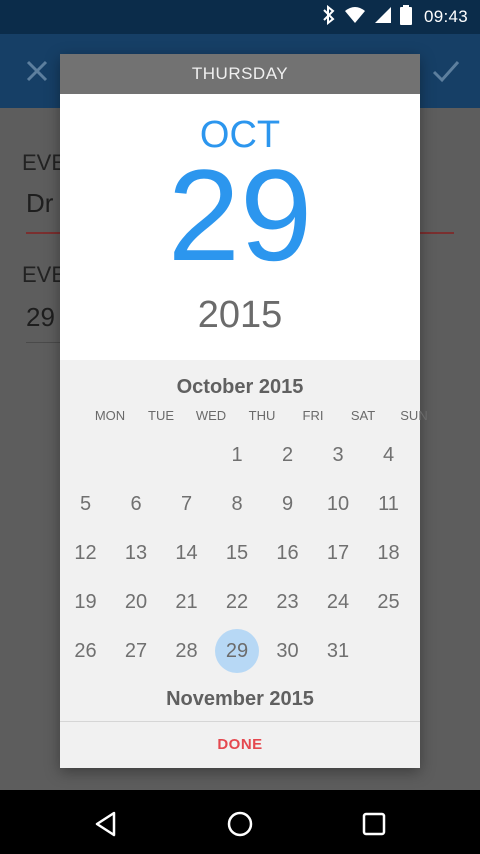 Image resolution: width=480 pixels, height=854 pixels. What do you see at coordinates (288, 651) in the screenshot?
I see `calendar-day: 30` at bounding box center [288, 651].